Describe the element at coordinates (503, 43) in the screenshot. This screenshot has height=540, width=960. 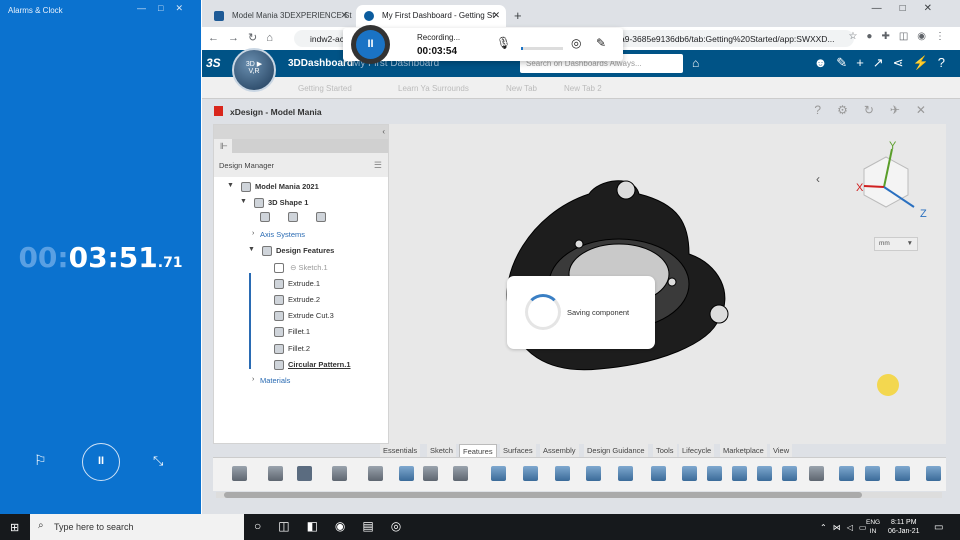
I see `microphone-icon: 🎙` at that location.